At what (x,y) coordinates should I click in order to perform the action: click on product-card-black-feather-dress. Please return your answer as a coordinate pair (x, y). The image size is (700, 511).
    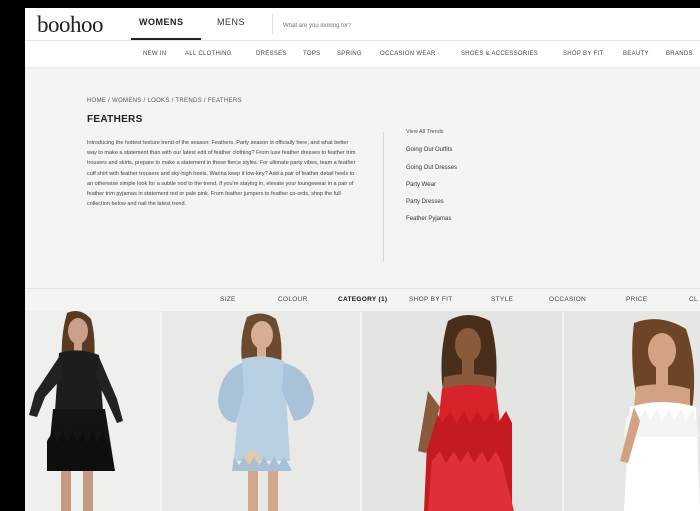
    Looking at the image, I should click on (92, 411).